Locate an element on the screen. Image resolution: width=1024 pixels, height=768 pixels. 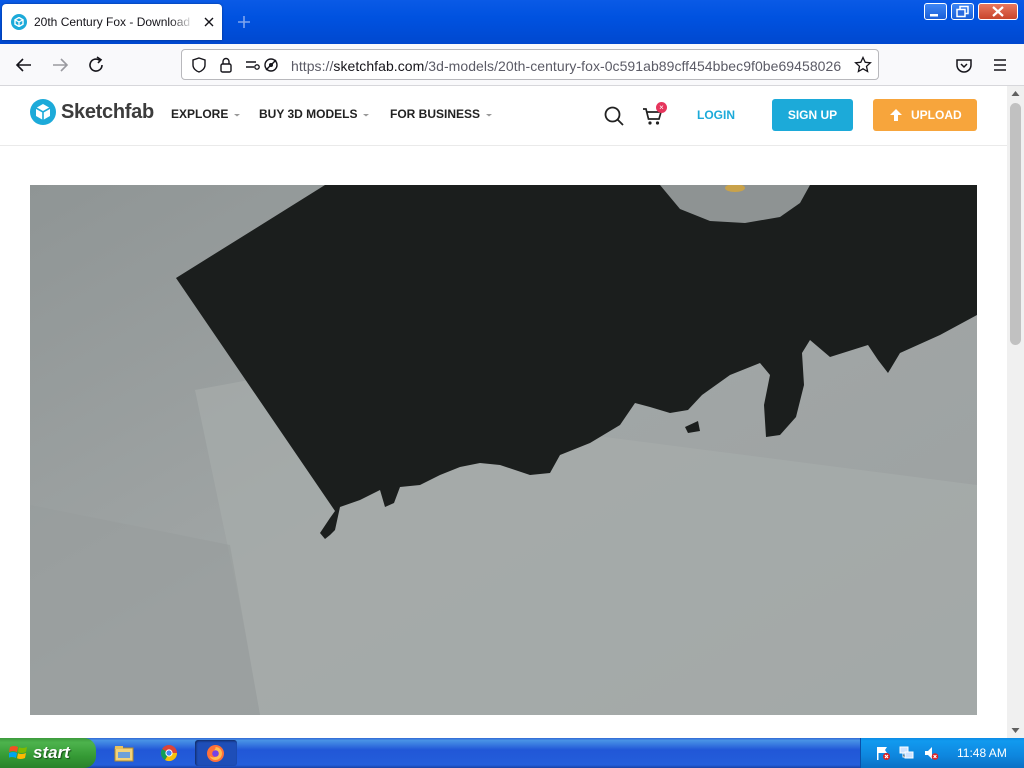
back-icon is located at coordinates (24, 65).